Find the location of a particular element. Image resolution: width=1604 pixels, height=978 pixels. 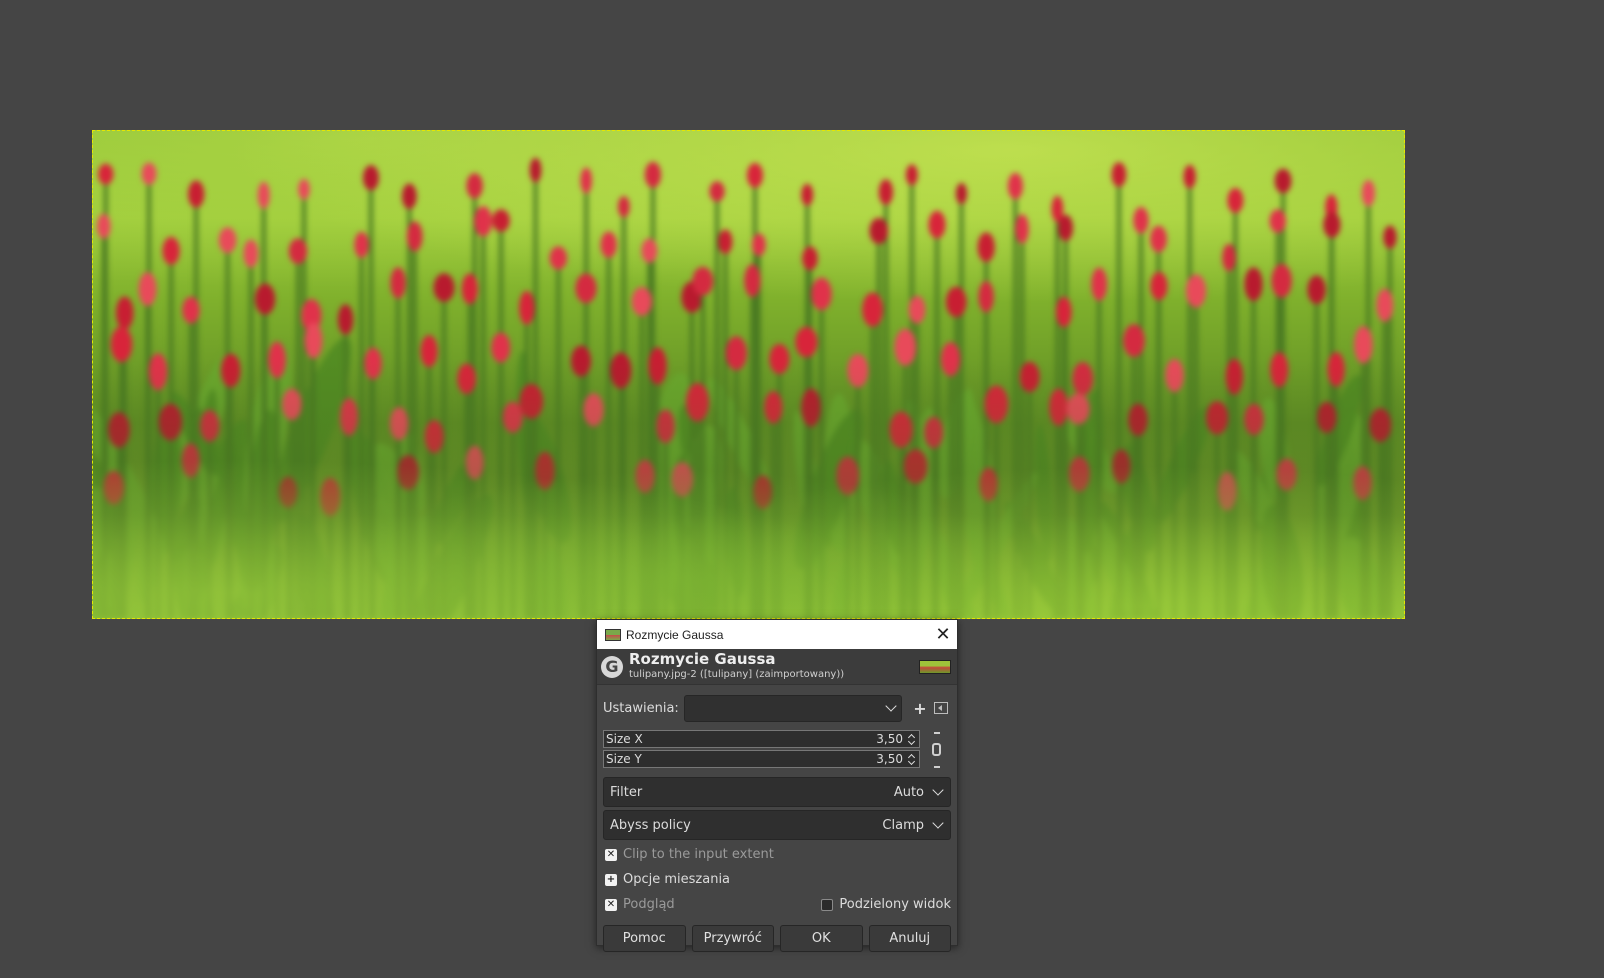

size-x-value: 3,50 is located at coordinates (886, 739).